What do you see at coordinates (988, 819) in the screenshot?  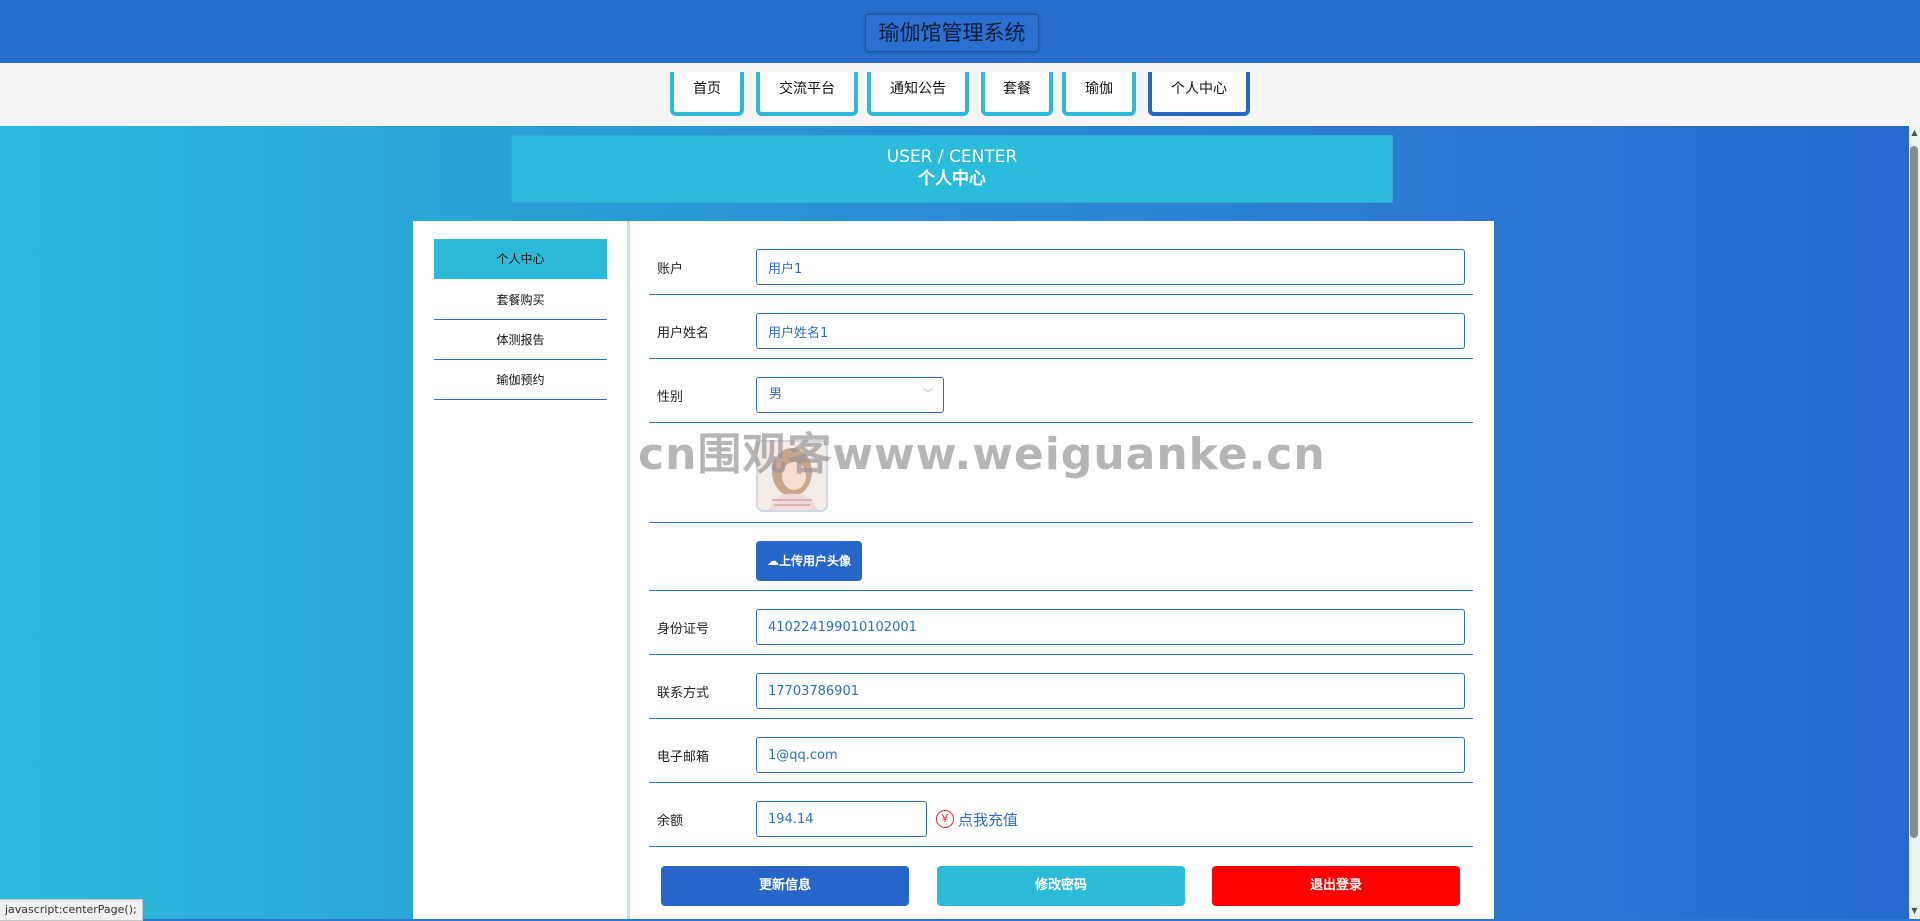 I see `recharge-link: 点我充值` at bounding box center [988, 819].